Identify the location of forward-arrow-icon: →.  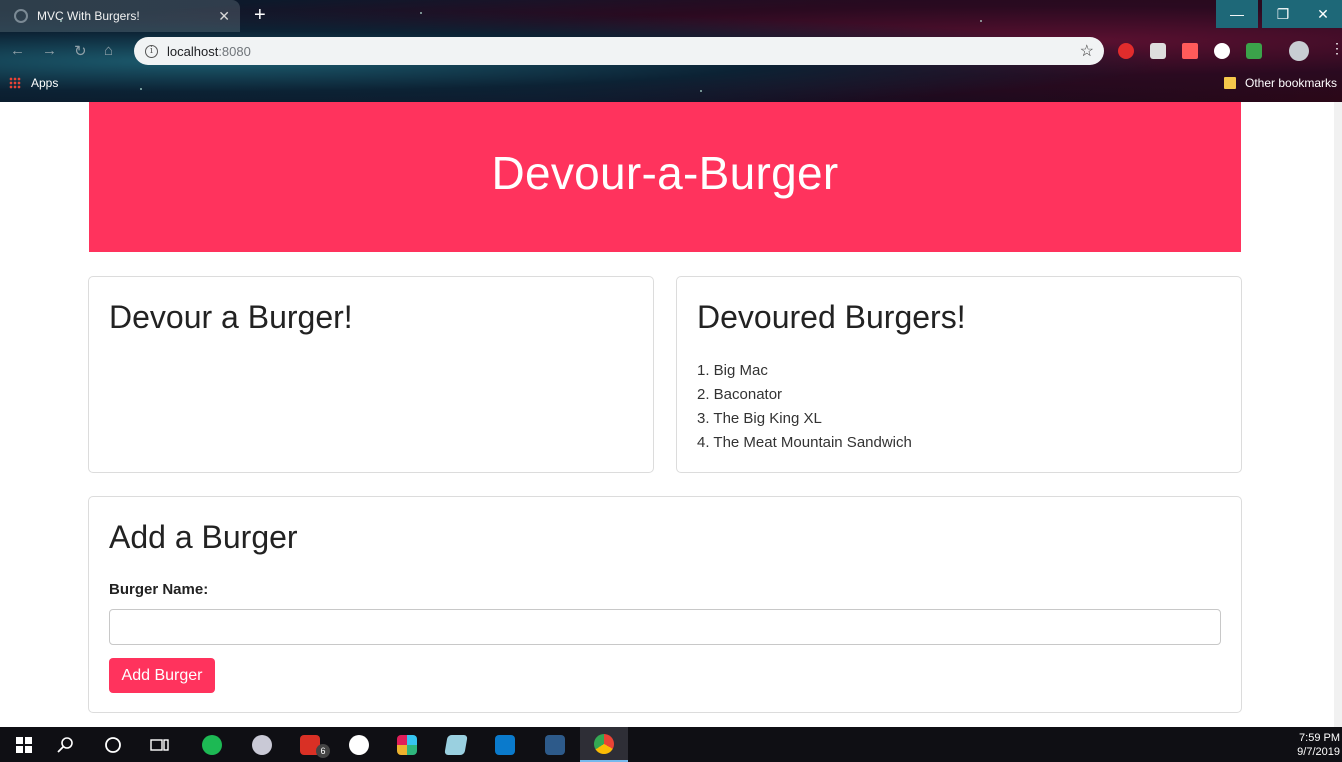
(49, 50).